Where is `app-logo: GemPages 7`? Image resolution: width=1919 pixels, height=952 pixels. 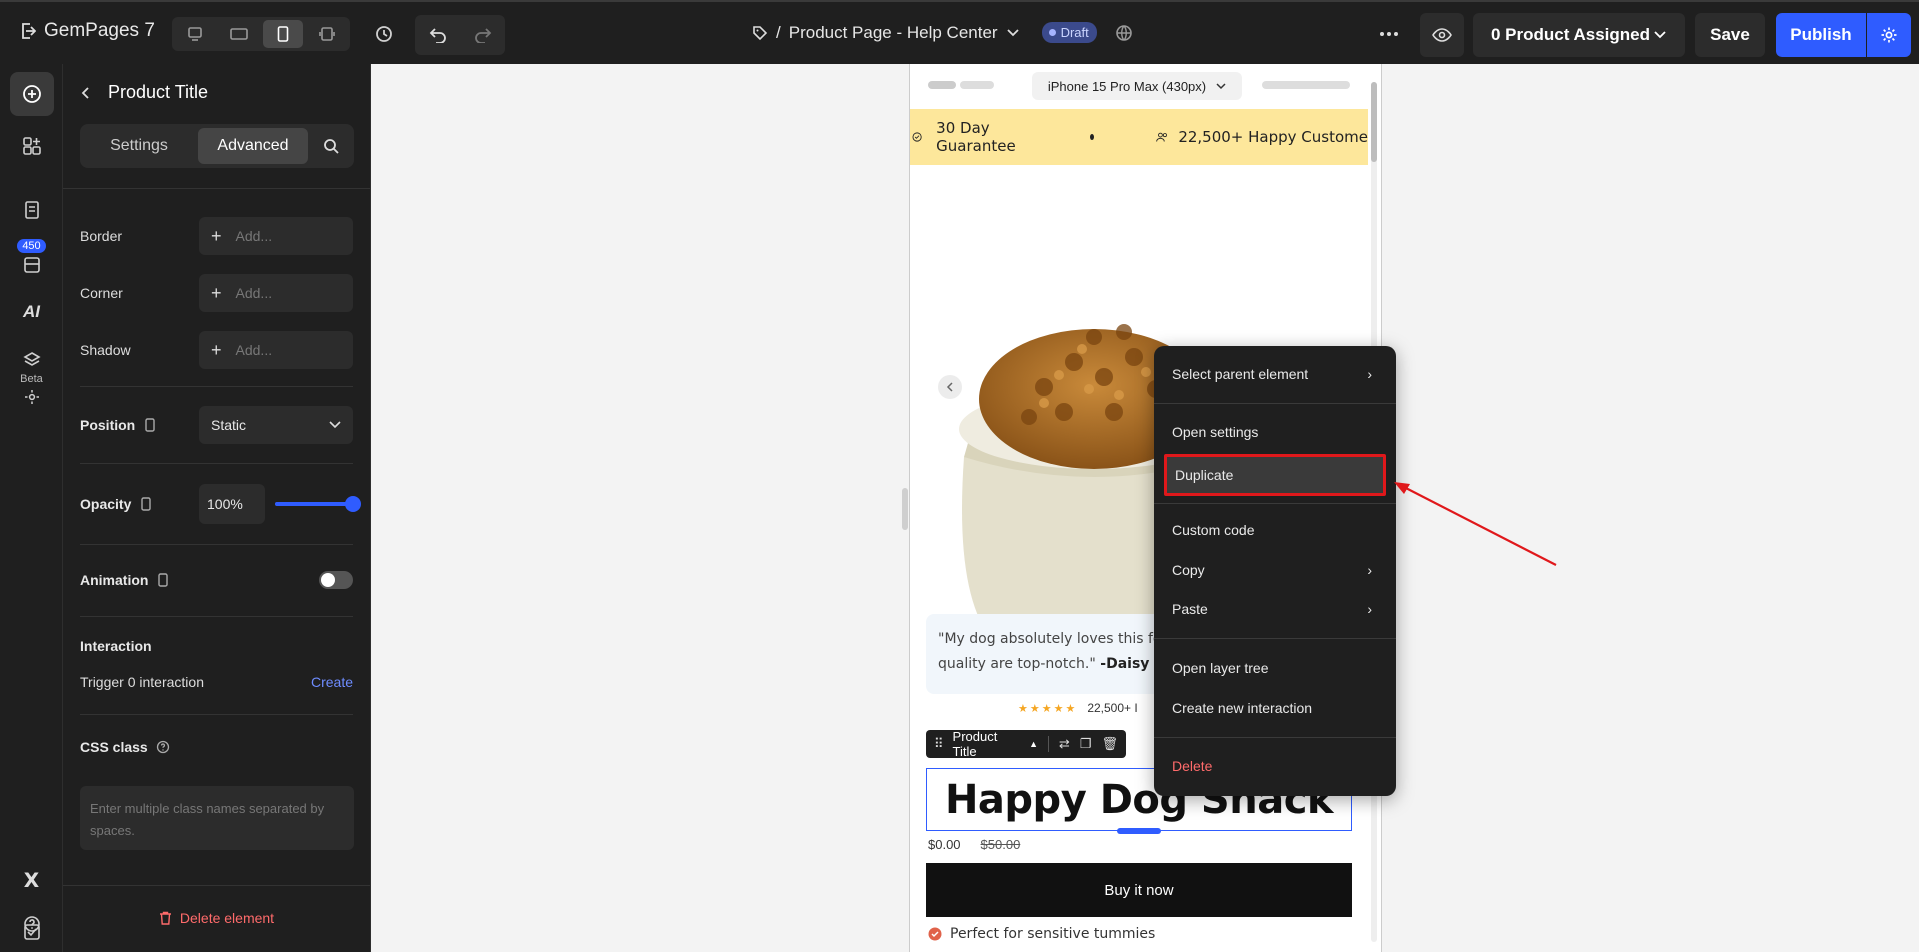
app-logo: GemPages 7 is located at coordinates (87, 31).